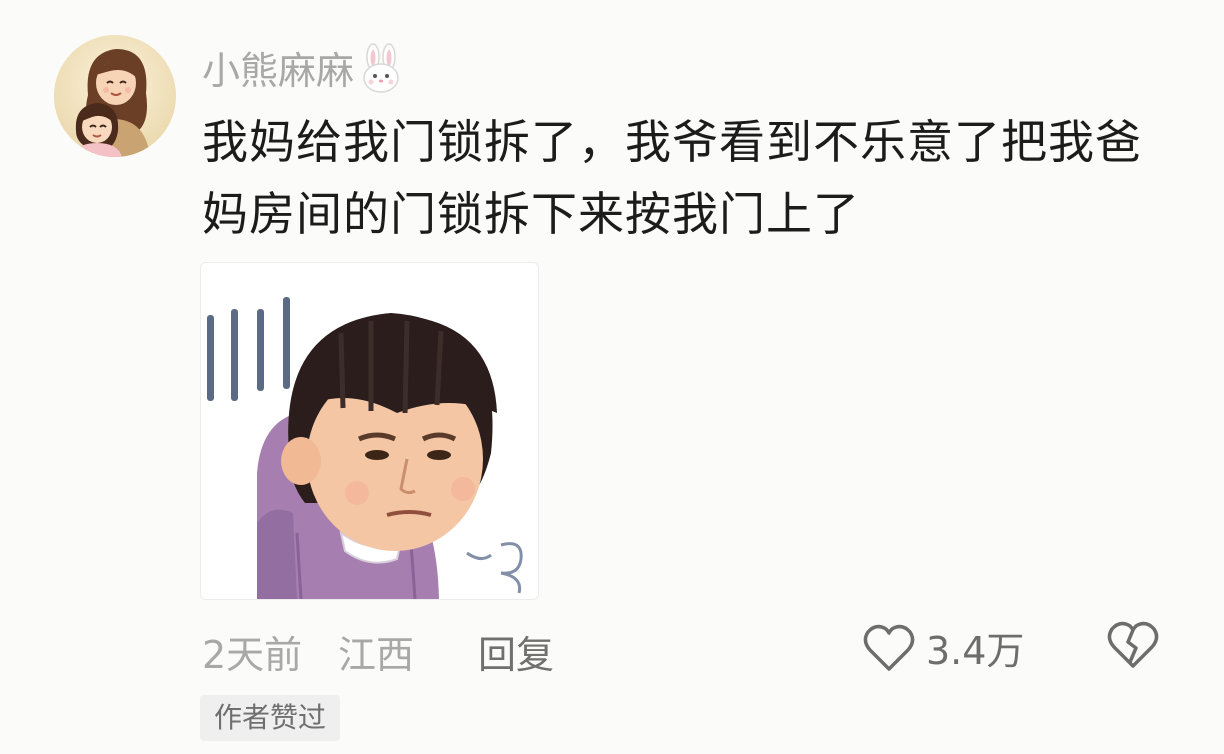  I want to click on reply-button: 回复, so click(516, 651).